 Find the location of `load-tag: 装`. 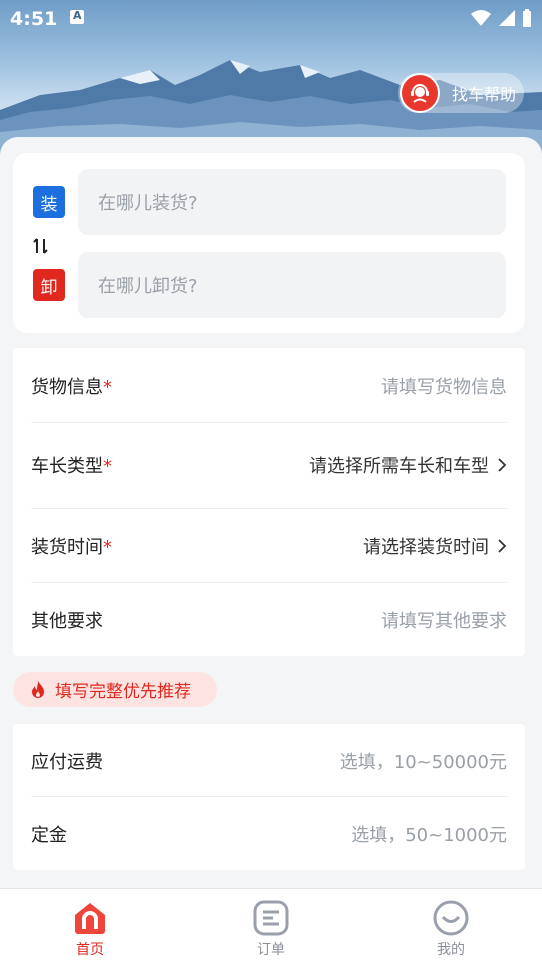

load-tag: 装 is located at coordinates (49, 202).